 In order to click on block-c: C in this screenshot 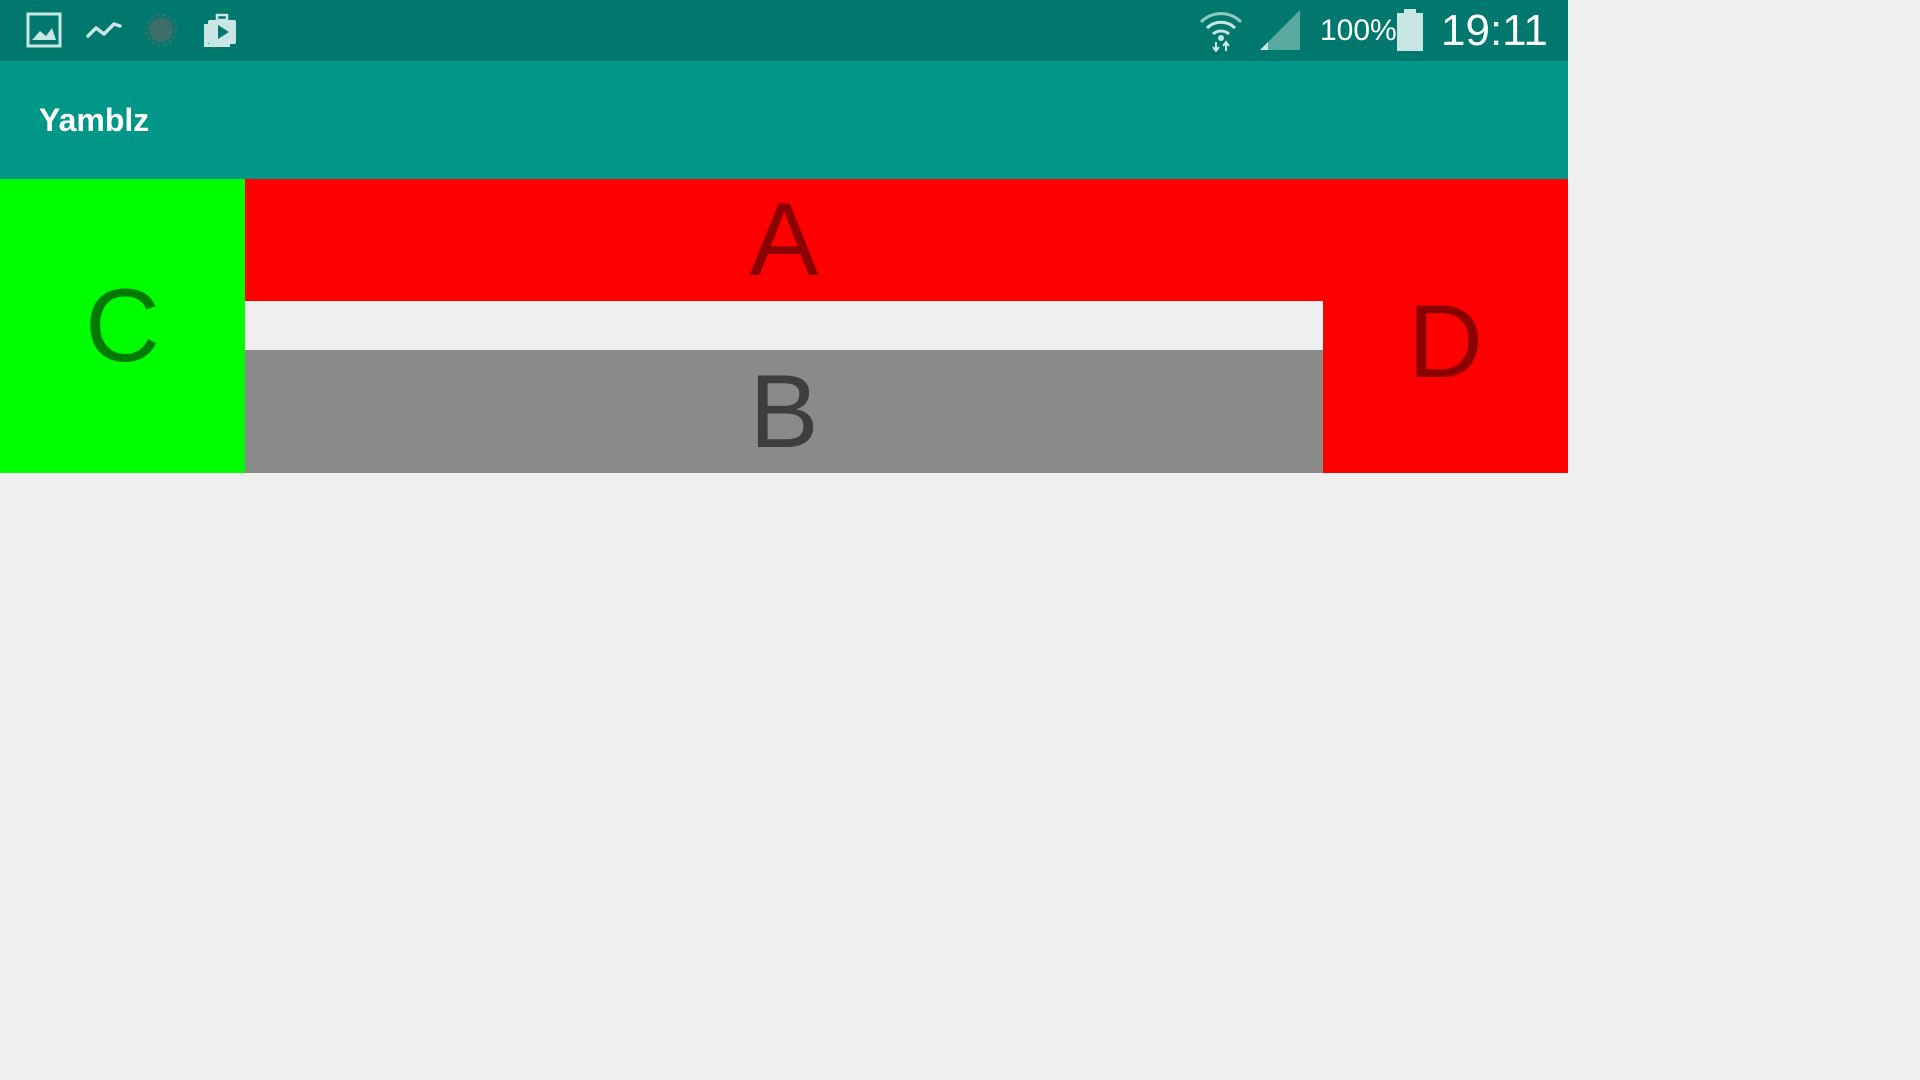, I will do `click(122, 326)`.